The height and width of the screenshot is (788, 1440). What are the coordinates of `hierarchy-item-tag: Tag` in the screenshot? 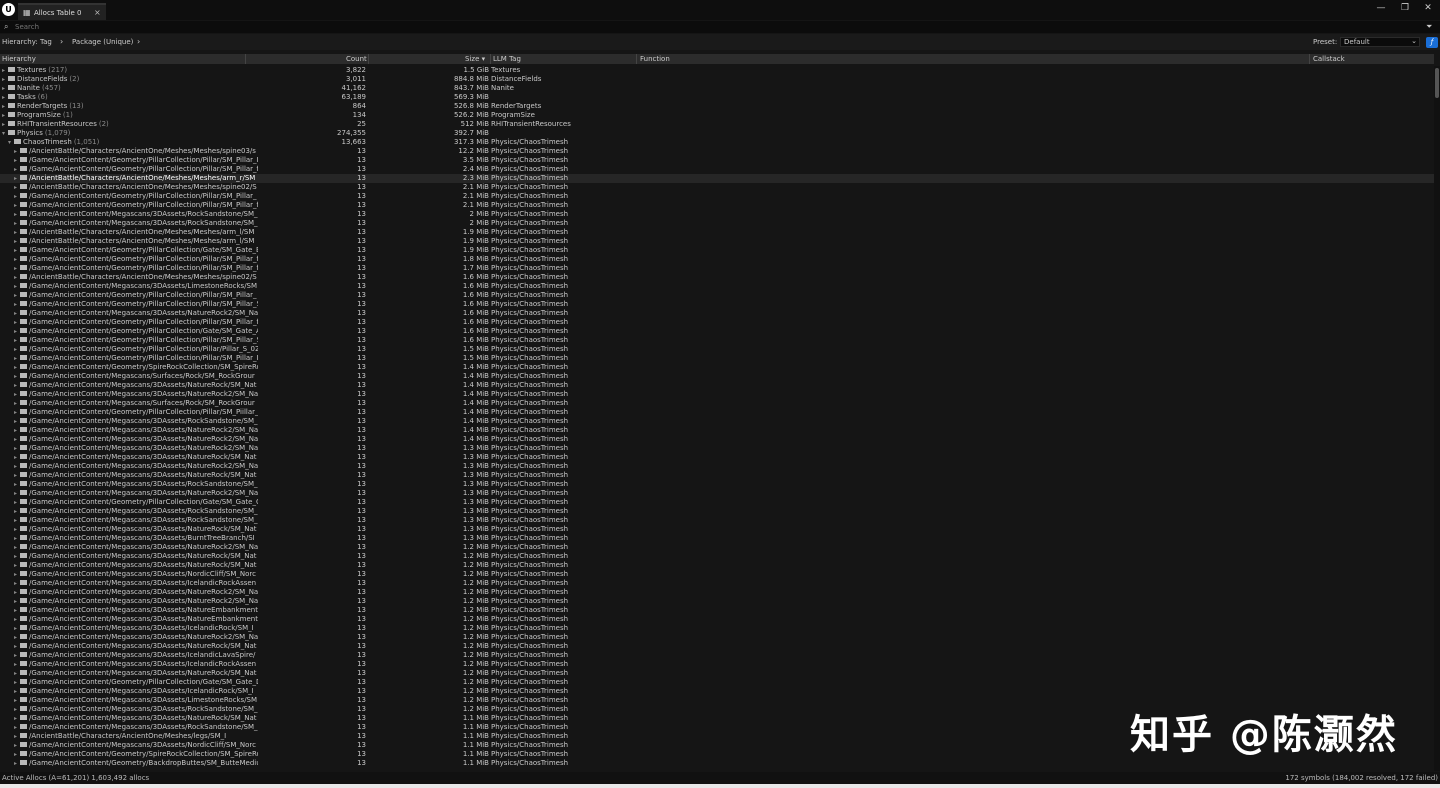 It's located at (46, 42).